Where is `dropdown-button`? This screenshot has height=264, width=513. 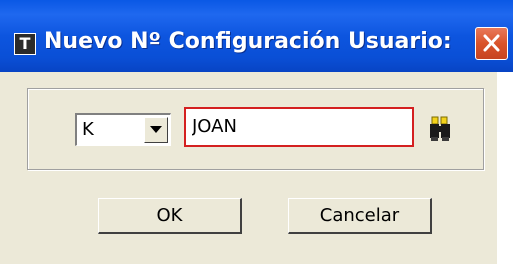
dropdown-button is located at coordinates (156, 130).